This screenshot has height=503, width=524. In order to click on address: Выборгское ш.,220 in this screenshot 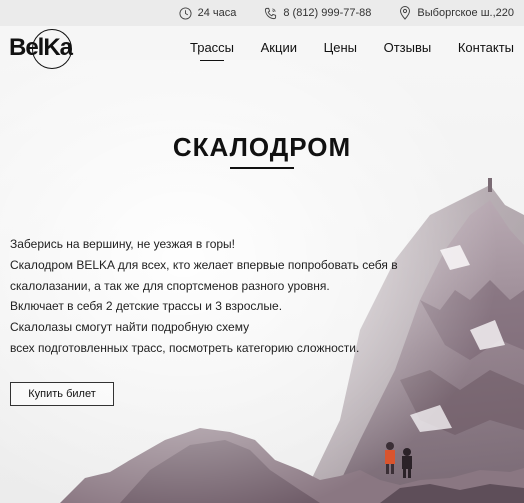, I will do `click(456, 13)`.